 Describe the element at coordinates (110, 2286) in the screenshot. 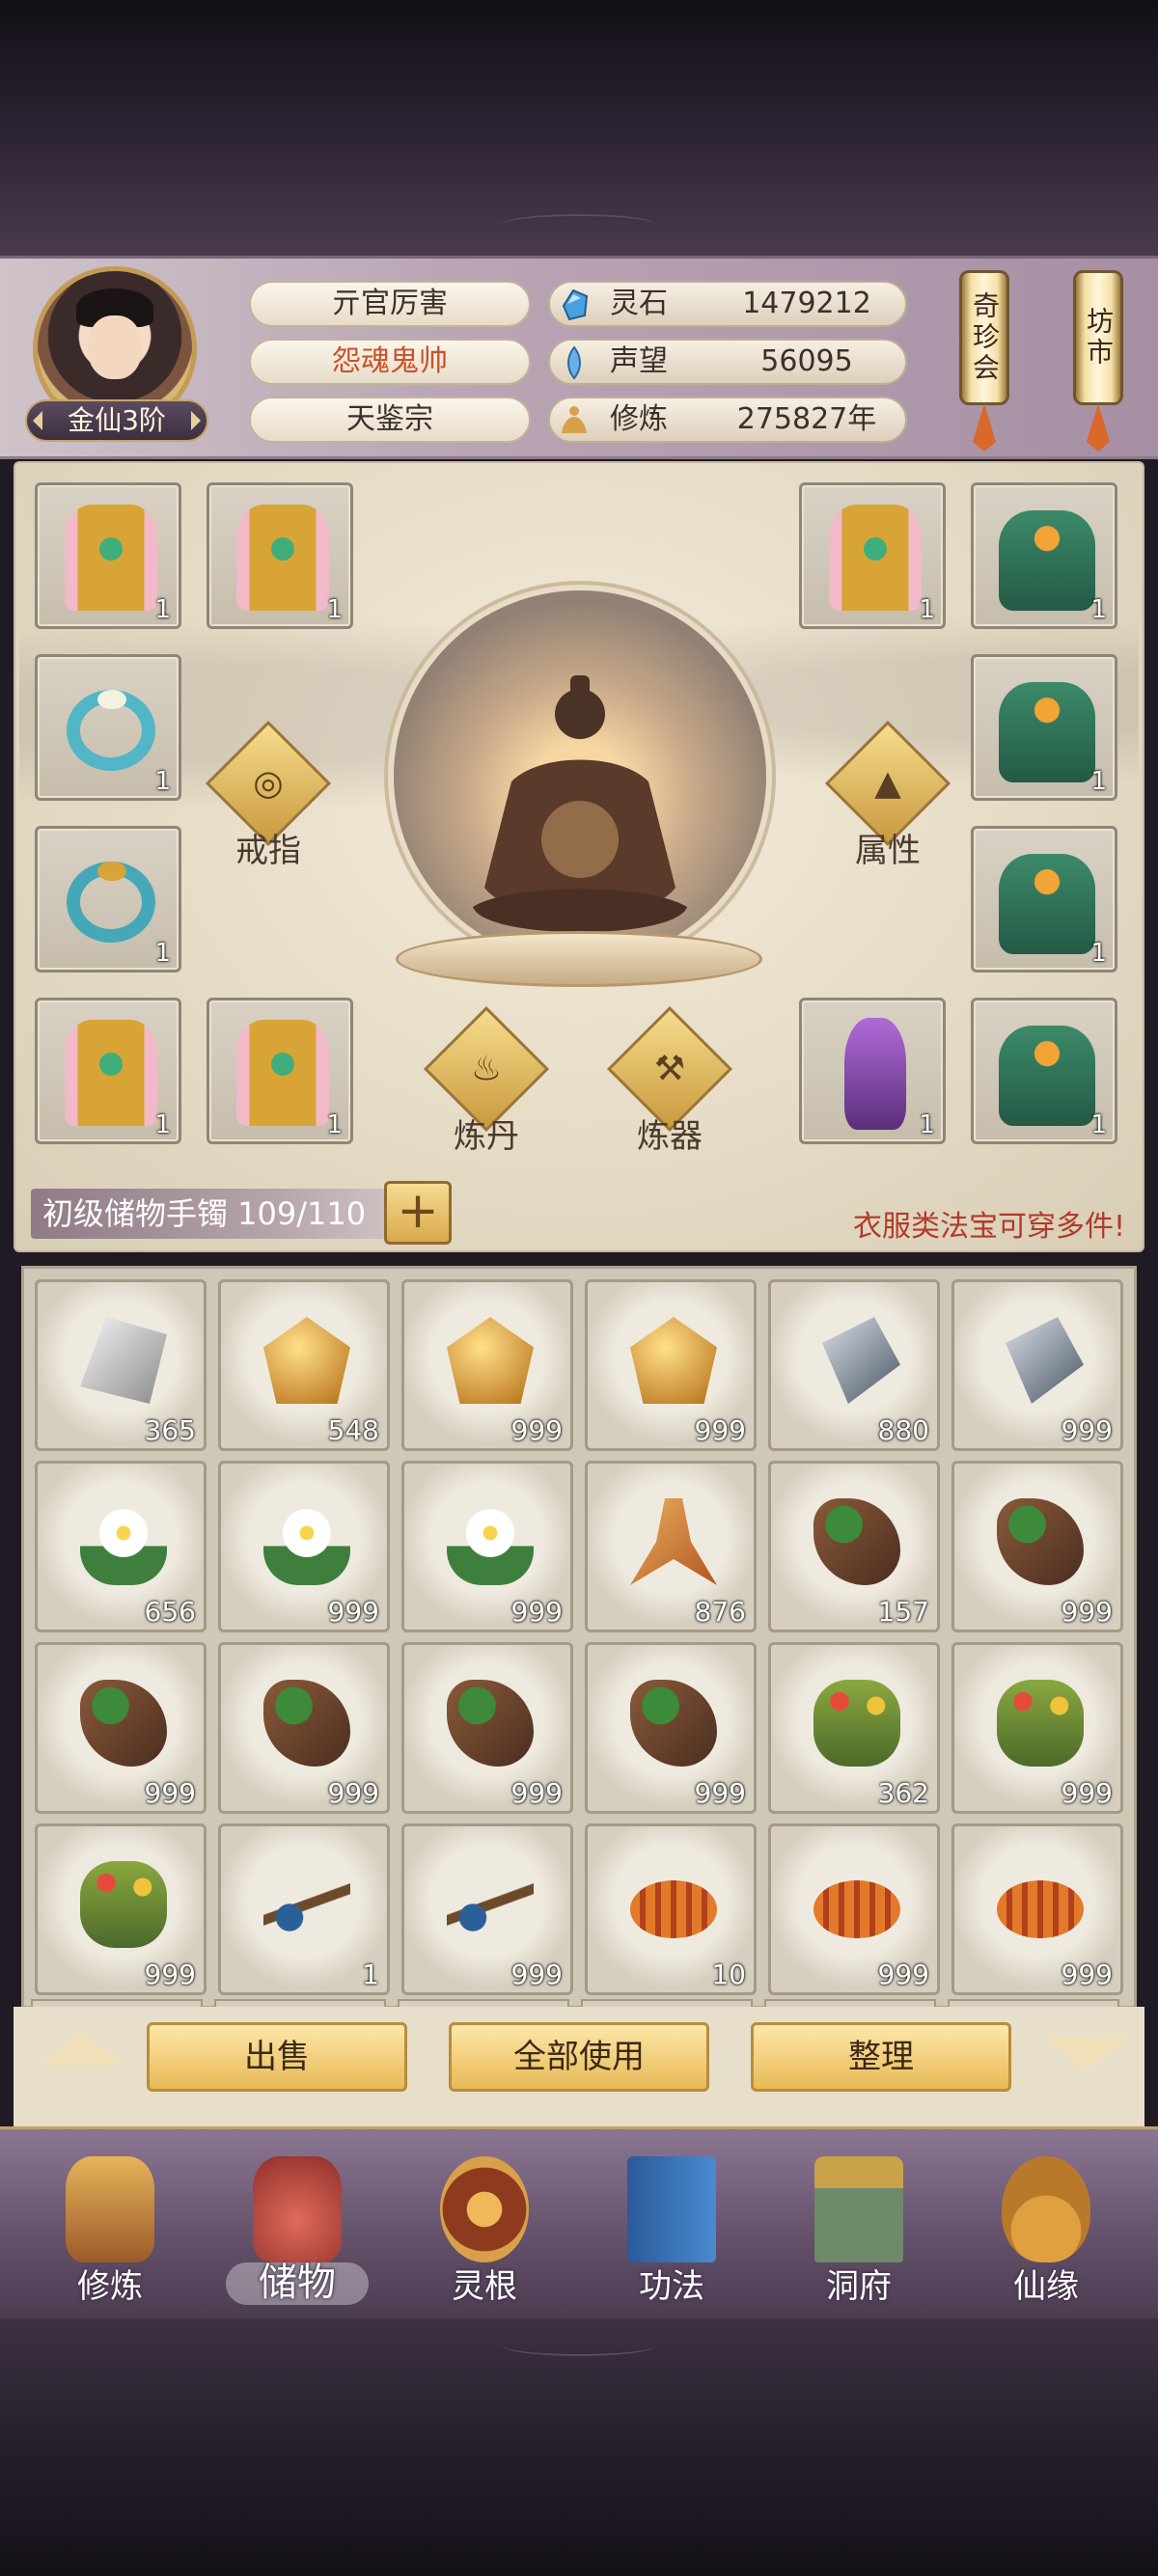

I see `nav-label: 修炼` at that location.